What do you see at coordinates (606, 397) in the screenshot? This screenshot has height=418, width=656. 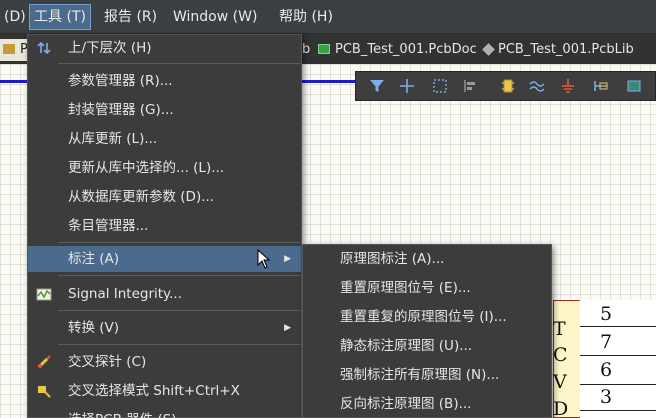 I see `pin-number: 3` at bounding box center [606, 397].